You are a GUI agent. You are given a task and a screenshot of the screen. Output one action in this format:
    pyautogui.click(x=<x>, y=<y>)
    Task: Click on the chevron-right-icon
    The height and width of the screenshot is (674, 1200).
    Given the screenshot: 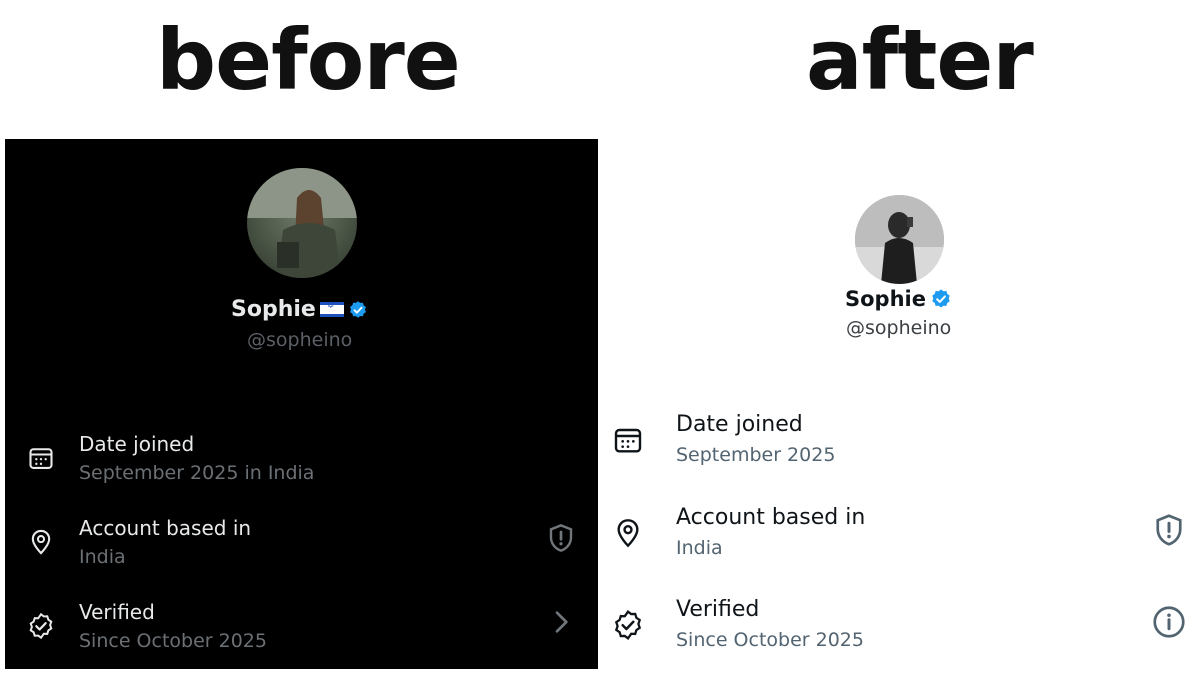 What is the action you would take?
    pyautogui.click(x=561, y=622)
    